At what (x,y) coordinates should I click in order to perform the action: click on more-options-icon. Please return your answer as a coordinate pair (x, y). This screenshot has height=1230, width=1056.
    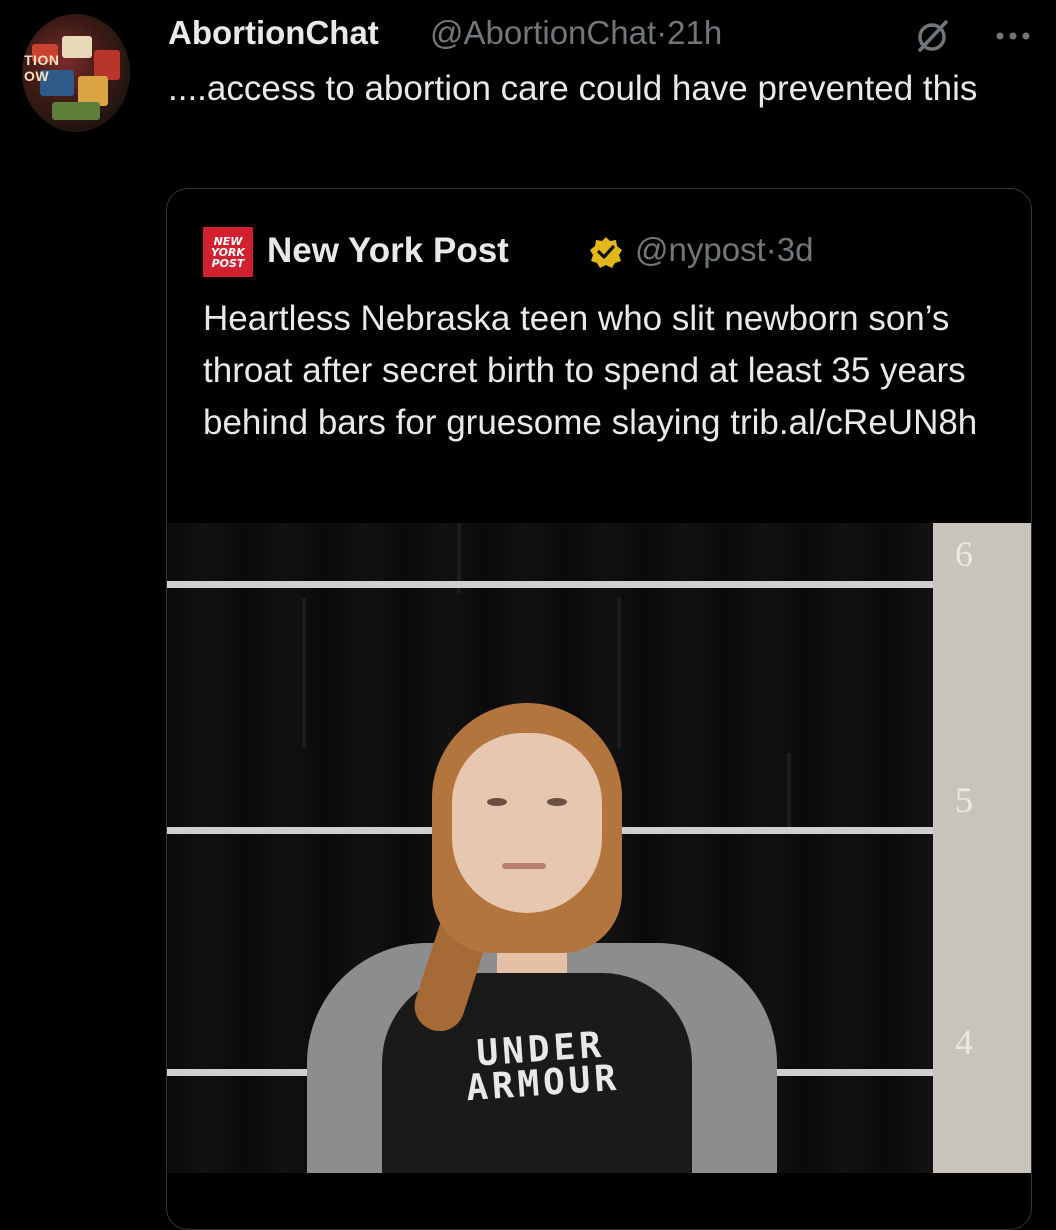
    Looking at the image, I should click on (1013, 36).